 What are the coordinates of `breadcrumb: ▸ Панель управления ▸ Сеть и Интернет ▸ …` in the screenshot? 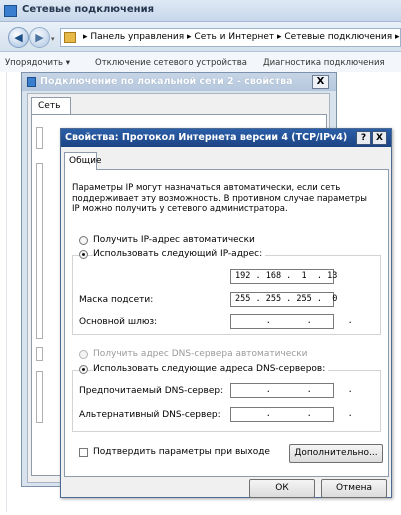 It's located at (241, 37).